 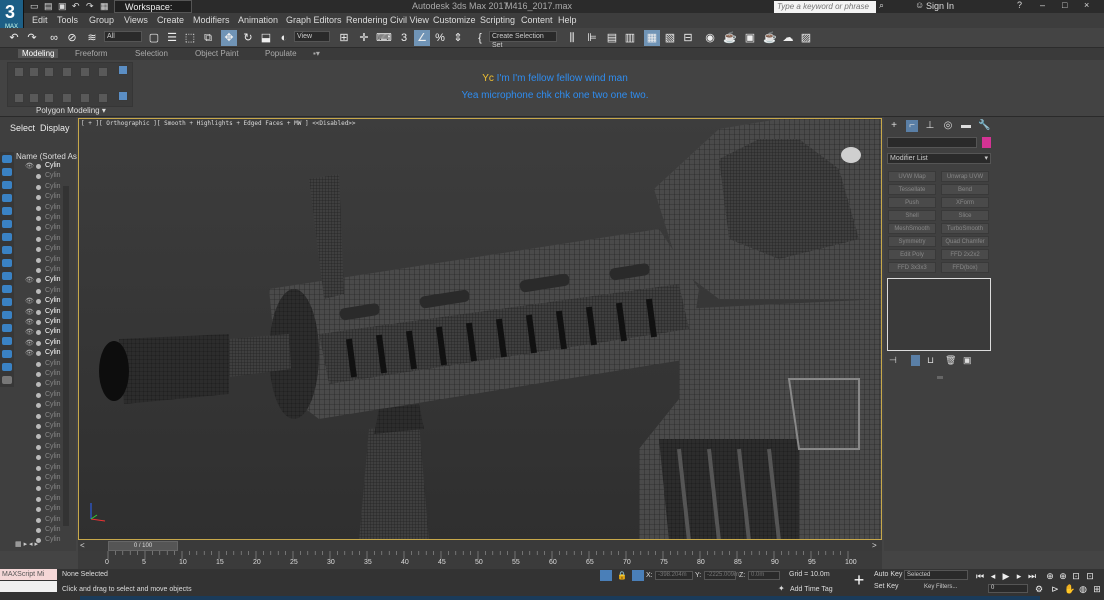 I want to click on pivot-center-icon: ⊞, so click(x=344, y=38).